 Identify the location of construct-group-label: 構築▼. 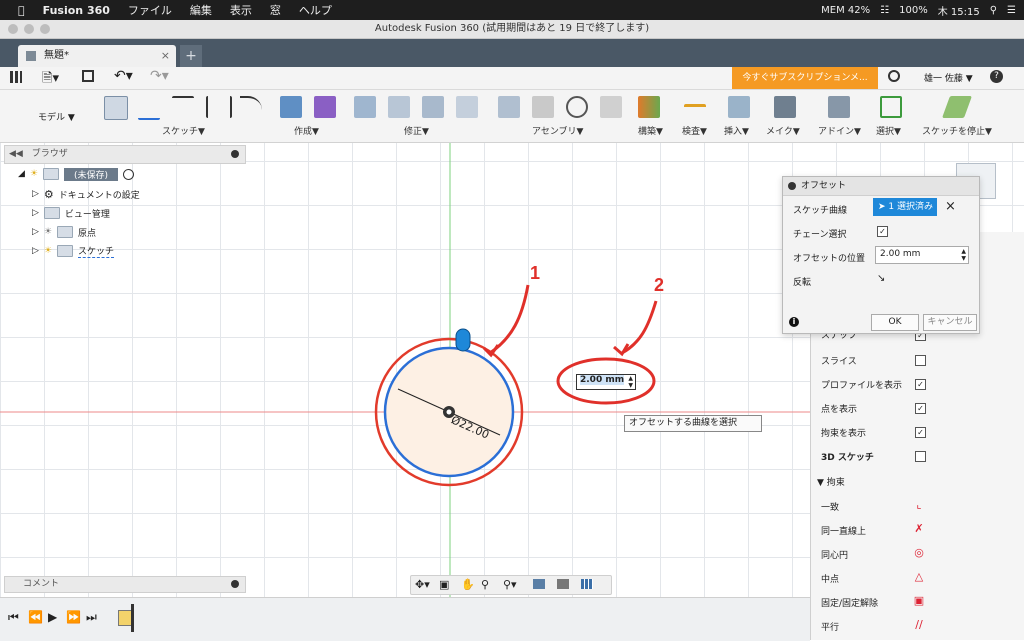
(650, 130).